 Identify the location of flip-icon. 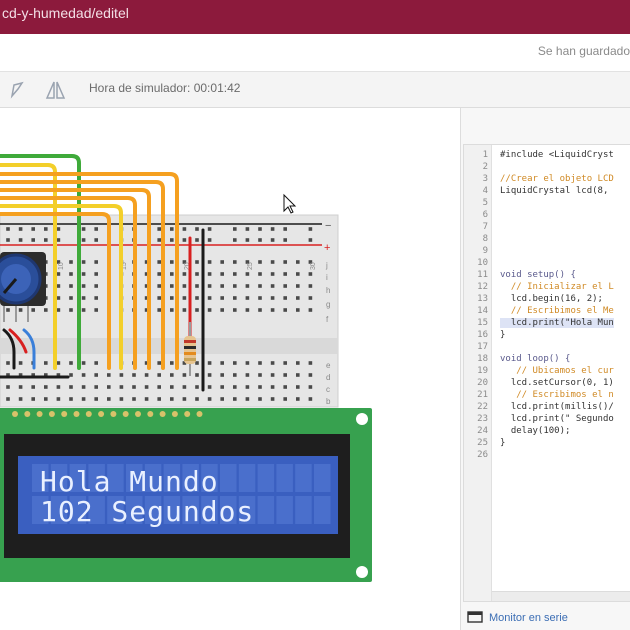
(55, 90).